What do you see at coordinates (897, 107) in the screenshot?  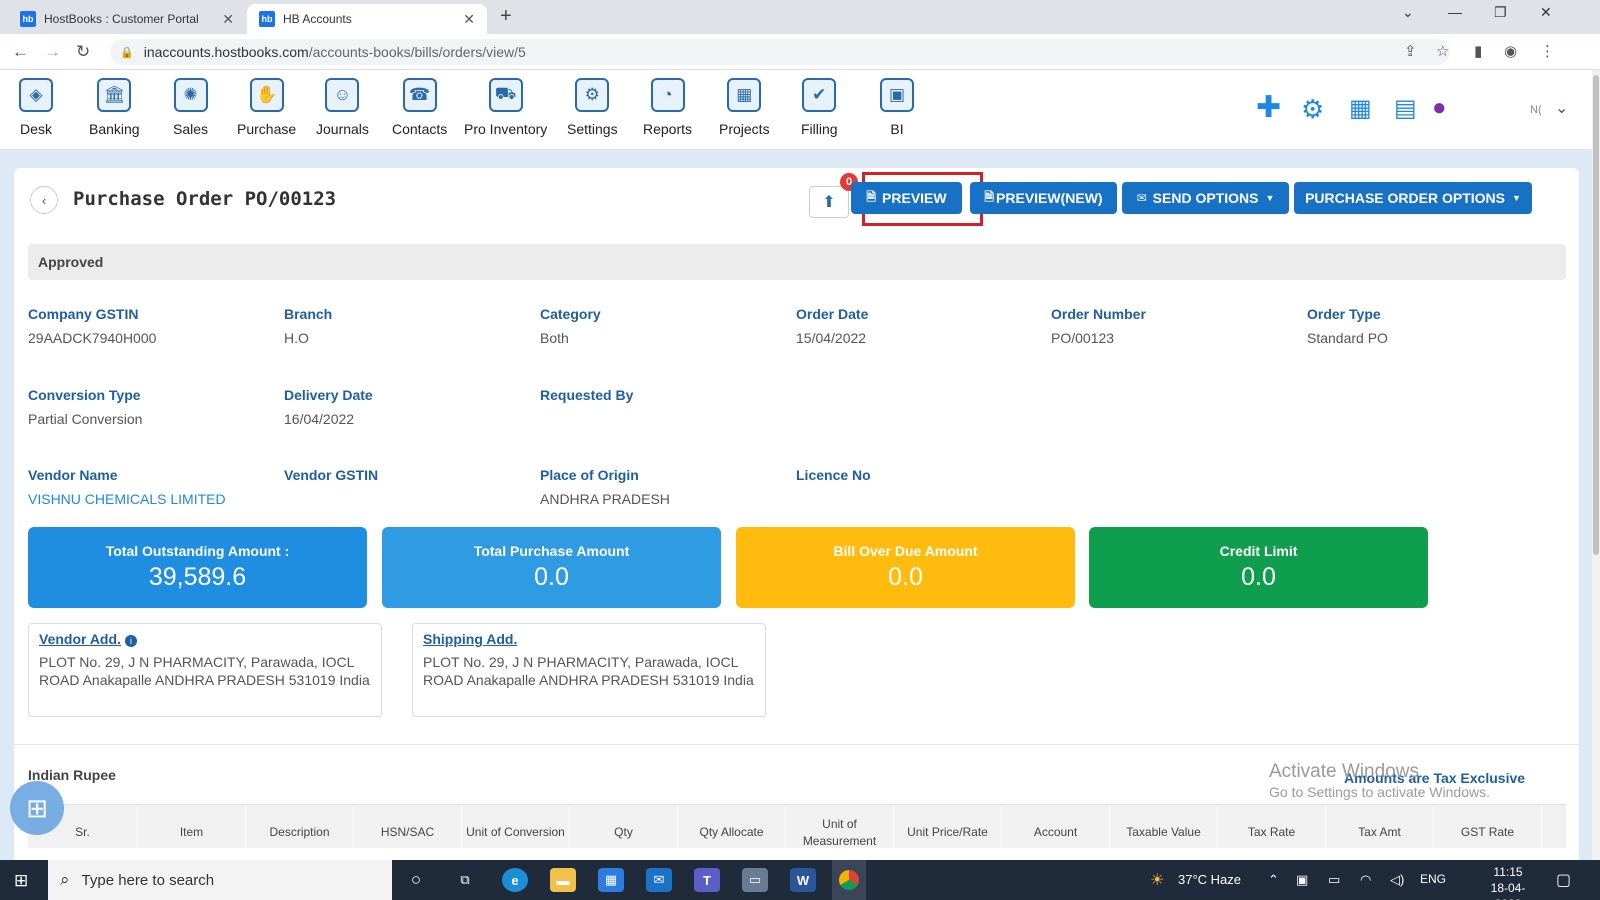 I see `module-bi: ▣ BI` at bounding box center [897, 107].